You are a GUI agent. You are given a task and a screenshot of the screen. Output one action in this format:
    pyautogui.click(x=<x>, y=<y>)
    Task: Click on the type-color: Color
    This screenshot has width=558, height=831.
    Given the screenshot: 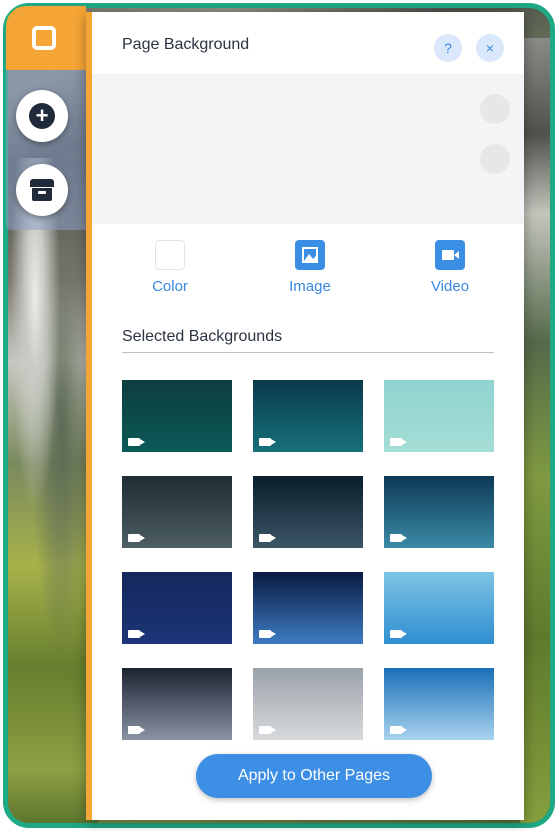 What is the action you would take?
    pyautogui.click(x=170, y=267)
    